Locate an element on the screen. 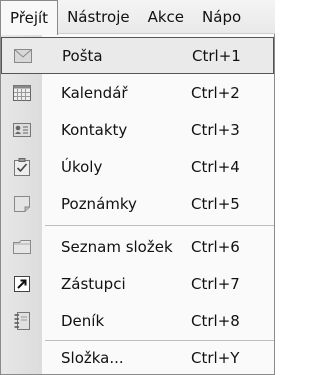 This screenshot has width=320, height=375. menu-item-label: Kalendář is located at coordinates (94, 92).